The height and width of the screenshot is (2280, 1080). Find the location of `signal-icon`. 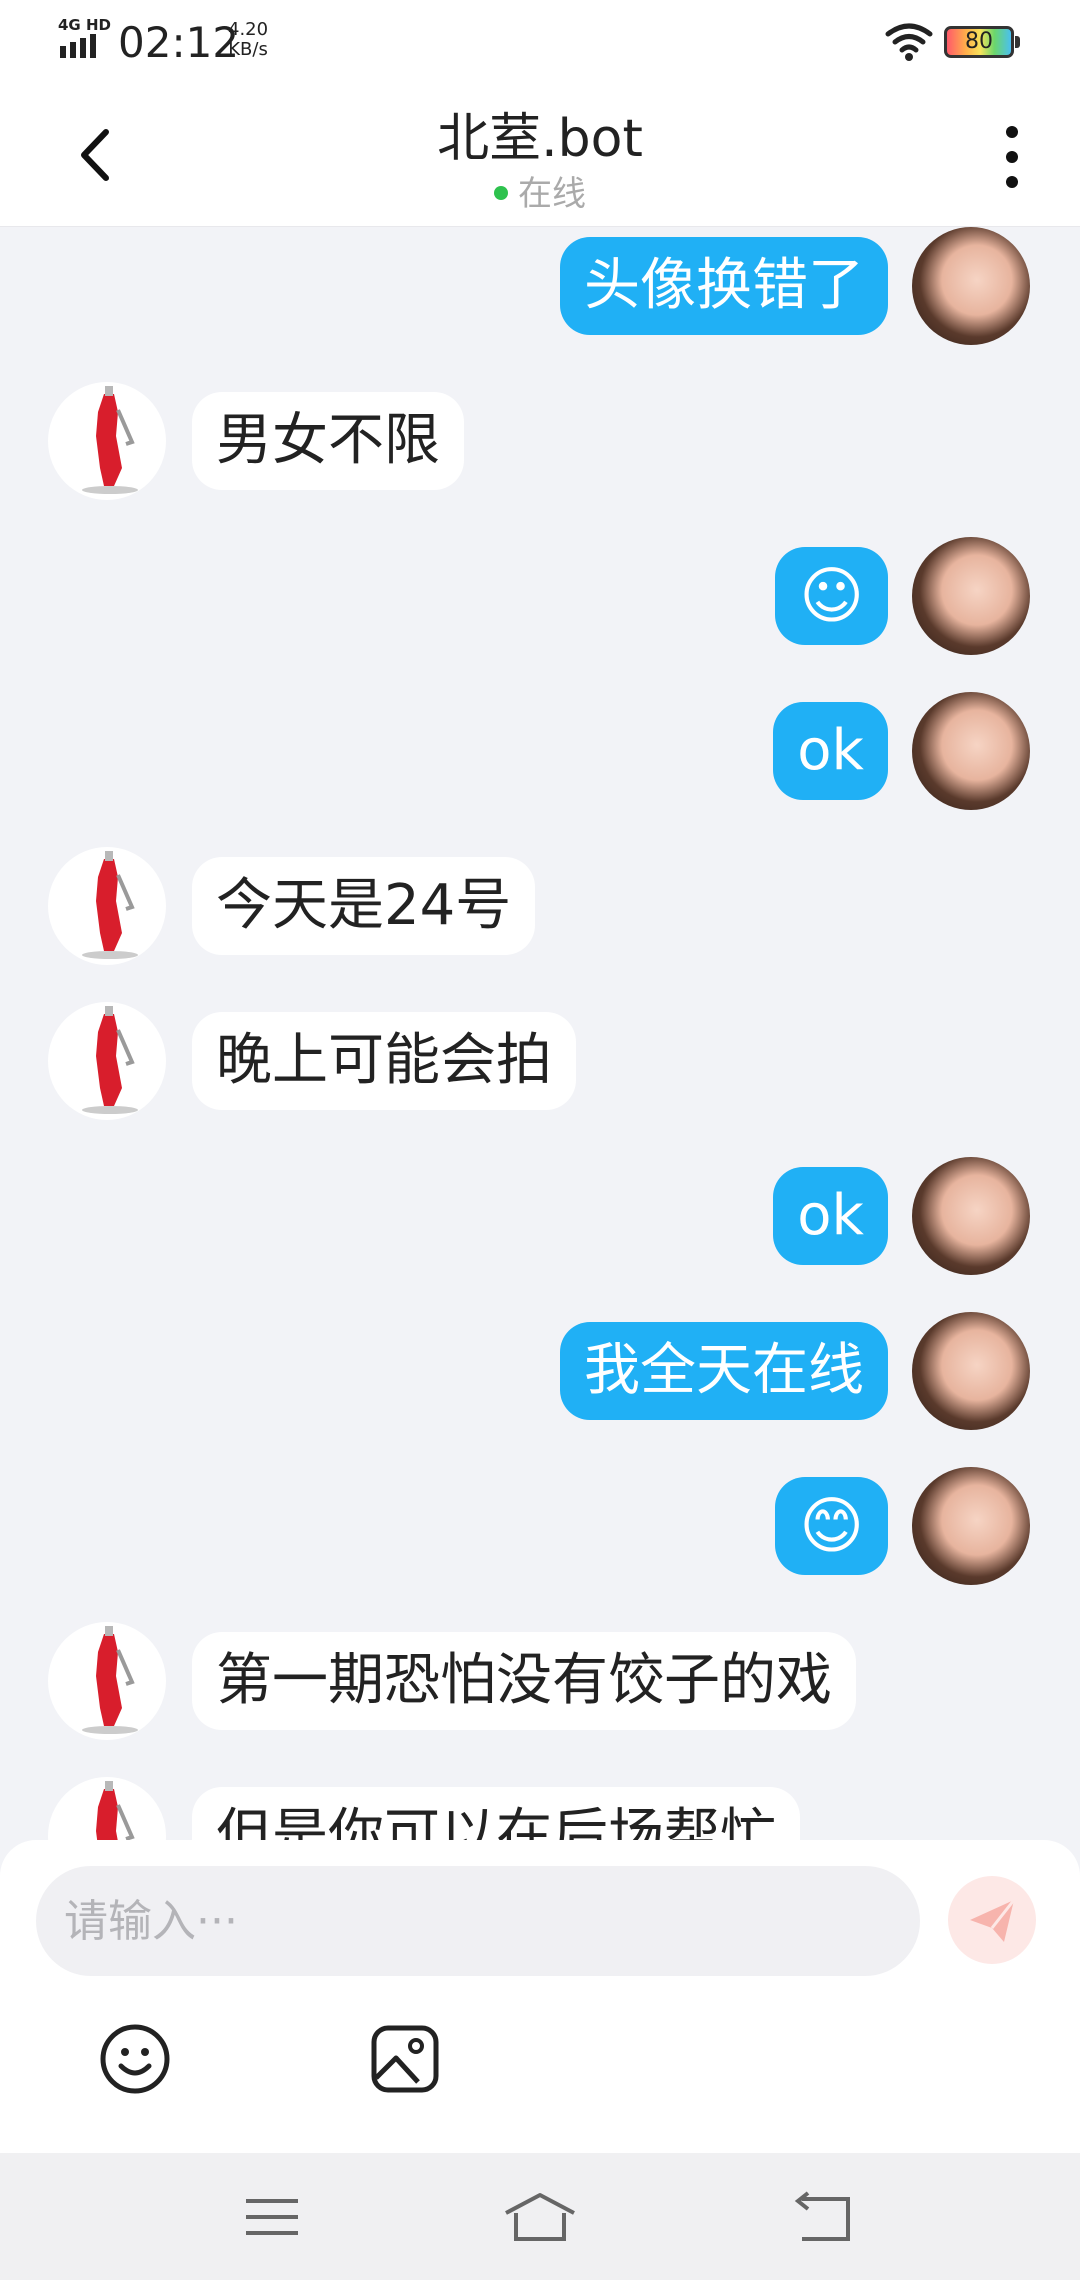

signal-icon is located at coordinates (78, 46).